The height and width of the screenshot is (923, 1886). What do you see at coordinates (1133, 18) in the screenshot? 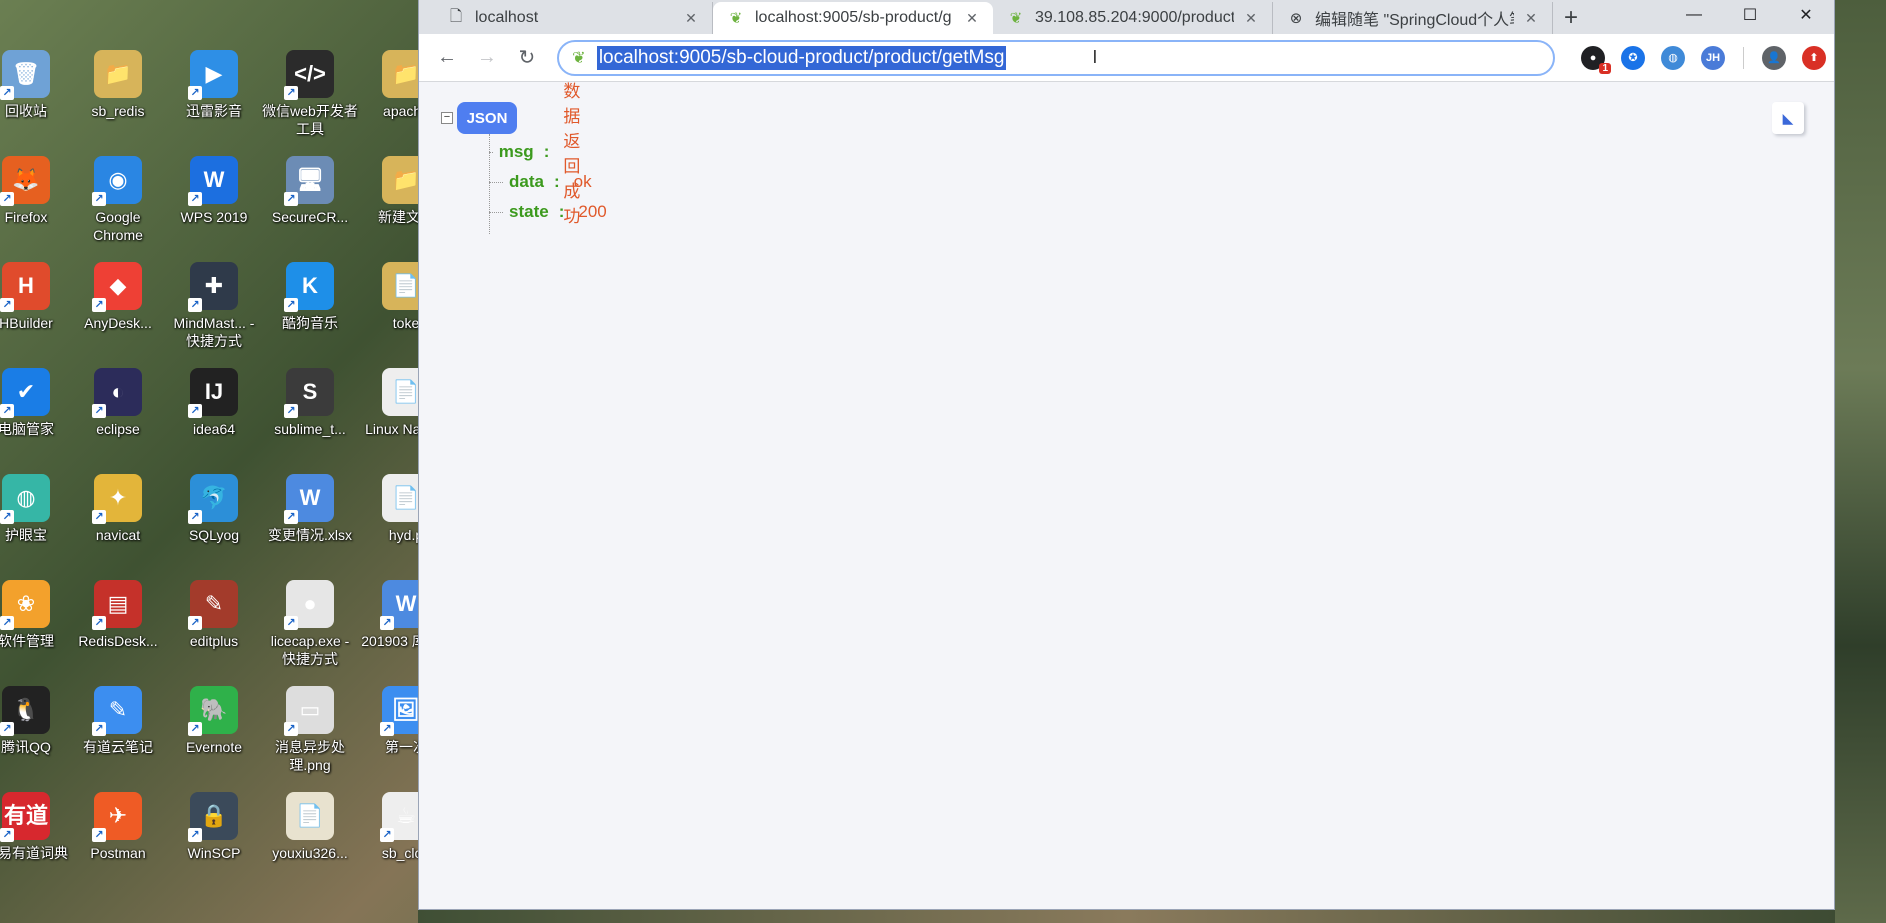
I see `tab-remote-product: ❦ 39.108.85.204:9000/product ✕` at bounding box center [1133, 18].